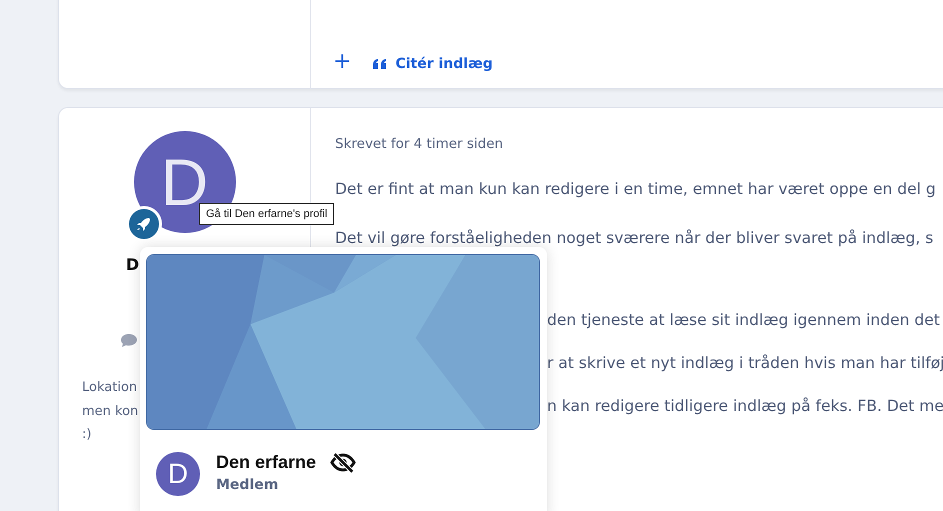 This screenshot has height=511, width=943. I want to click on quote-icon, so click(380, 64).